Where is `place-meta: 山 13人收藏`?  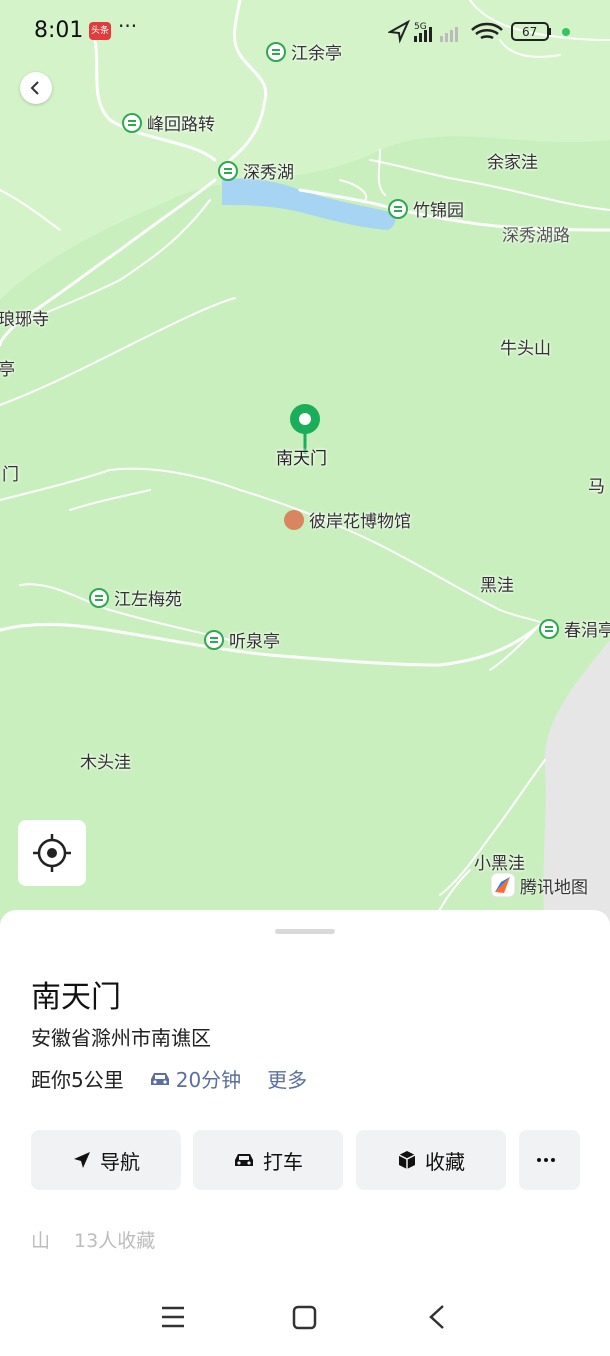 place-meta: 山 13人收藏 is located at coordinates (93, 1239).